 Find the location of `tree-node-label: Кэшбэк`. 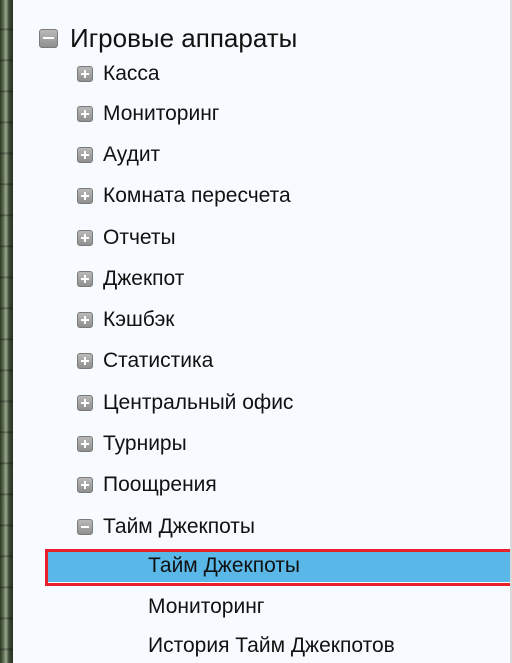

tree-node-label: Кэшбэк is located at coordinates (139, 320).